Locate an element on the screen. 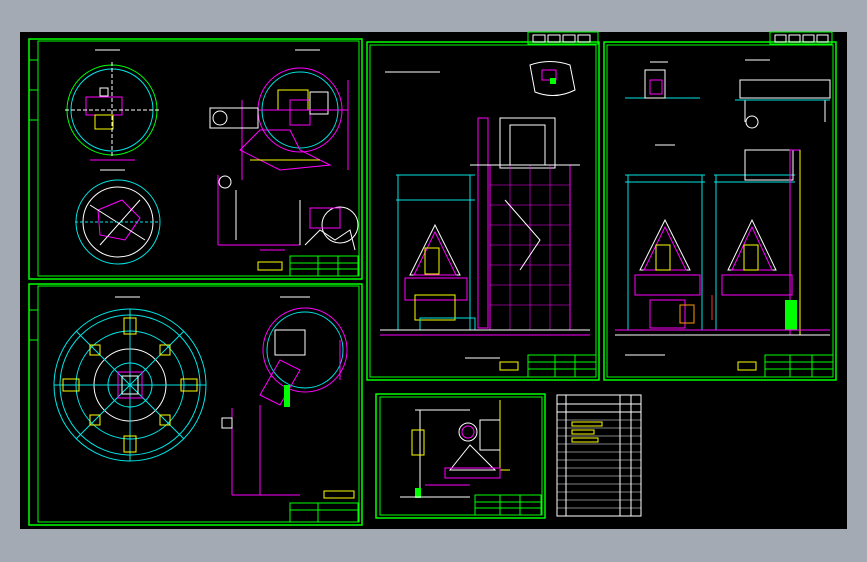  drawing-panel-small is located at coordinates (460, 456).